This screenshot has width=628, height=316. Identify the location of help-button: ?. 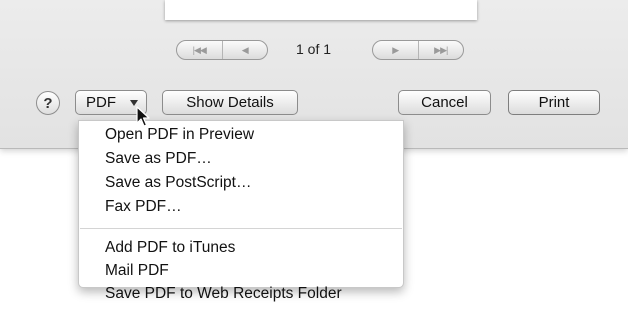
(48, 103).